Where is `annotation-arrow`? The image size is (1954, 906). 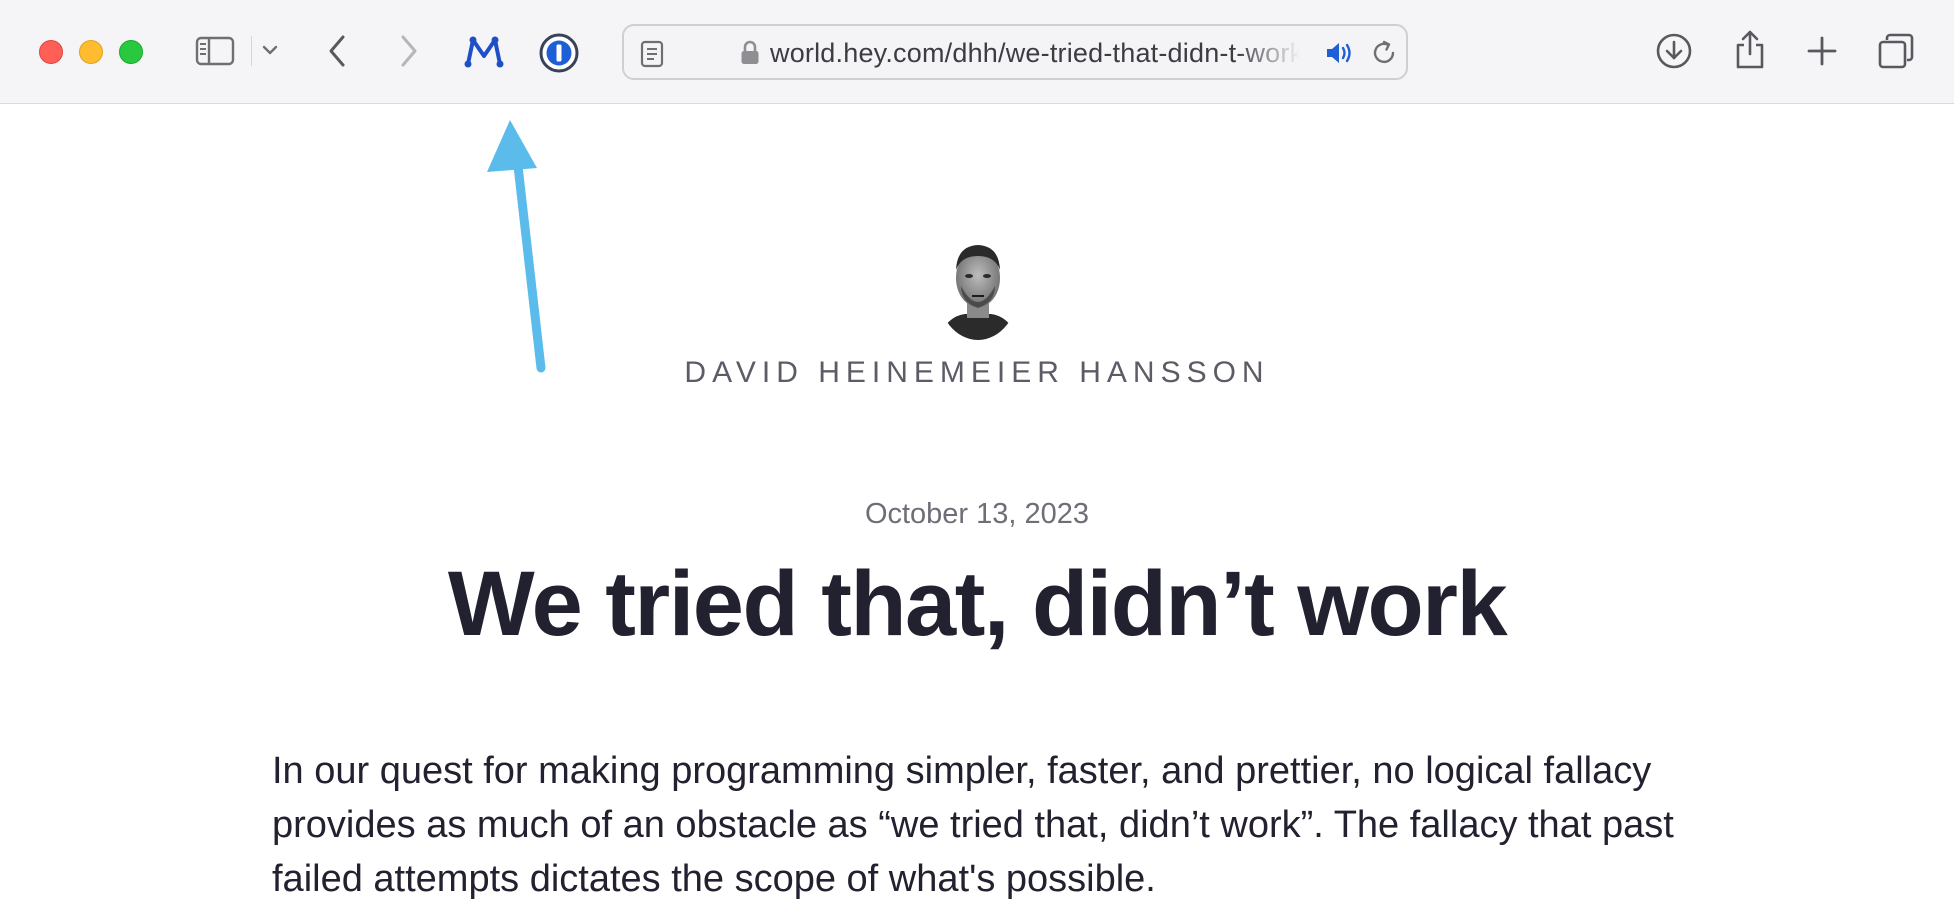
annotation-arrow is located at coordinates (525, 247).